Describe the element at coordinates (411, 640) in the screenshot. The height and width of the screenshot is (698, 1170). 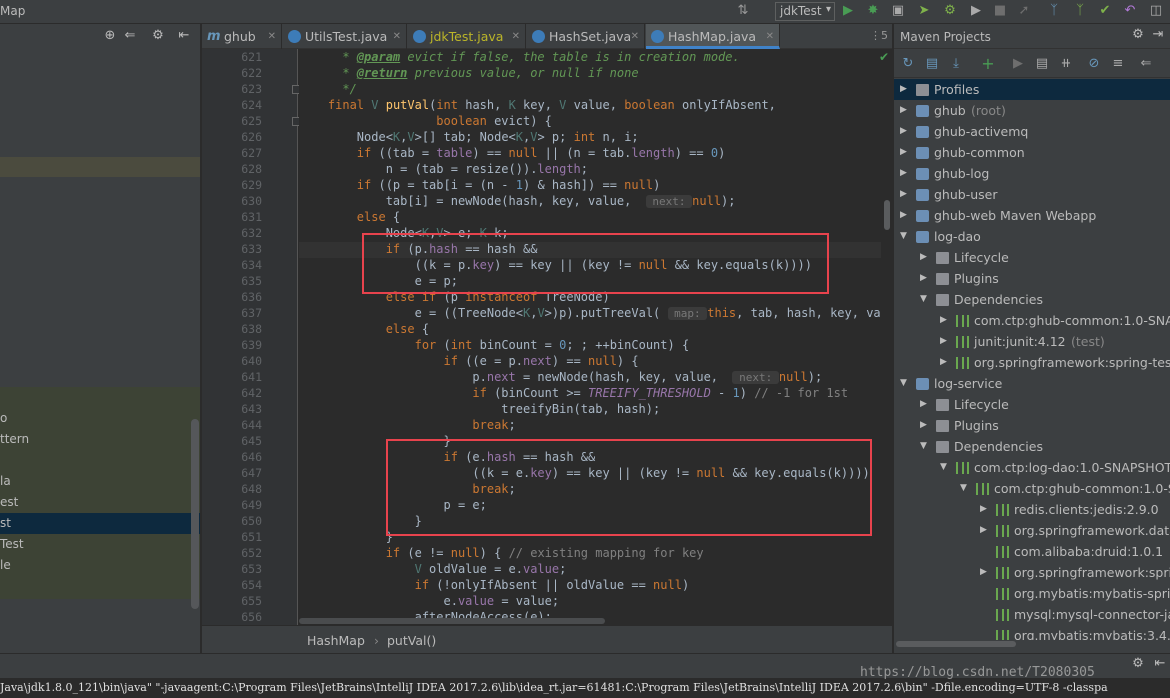
I see `breadcrumb-method: putVal()` at that location.